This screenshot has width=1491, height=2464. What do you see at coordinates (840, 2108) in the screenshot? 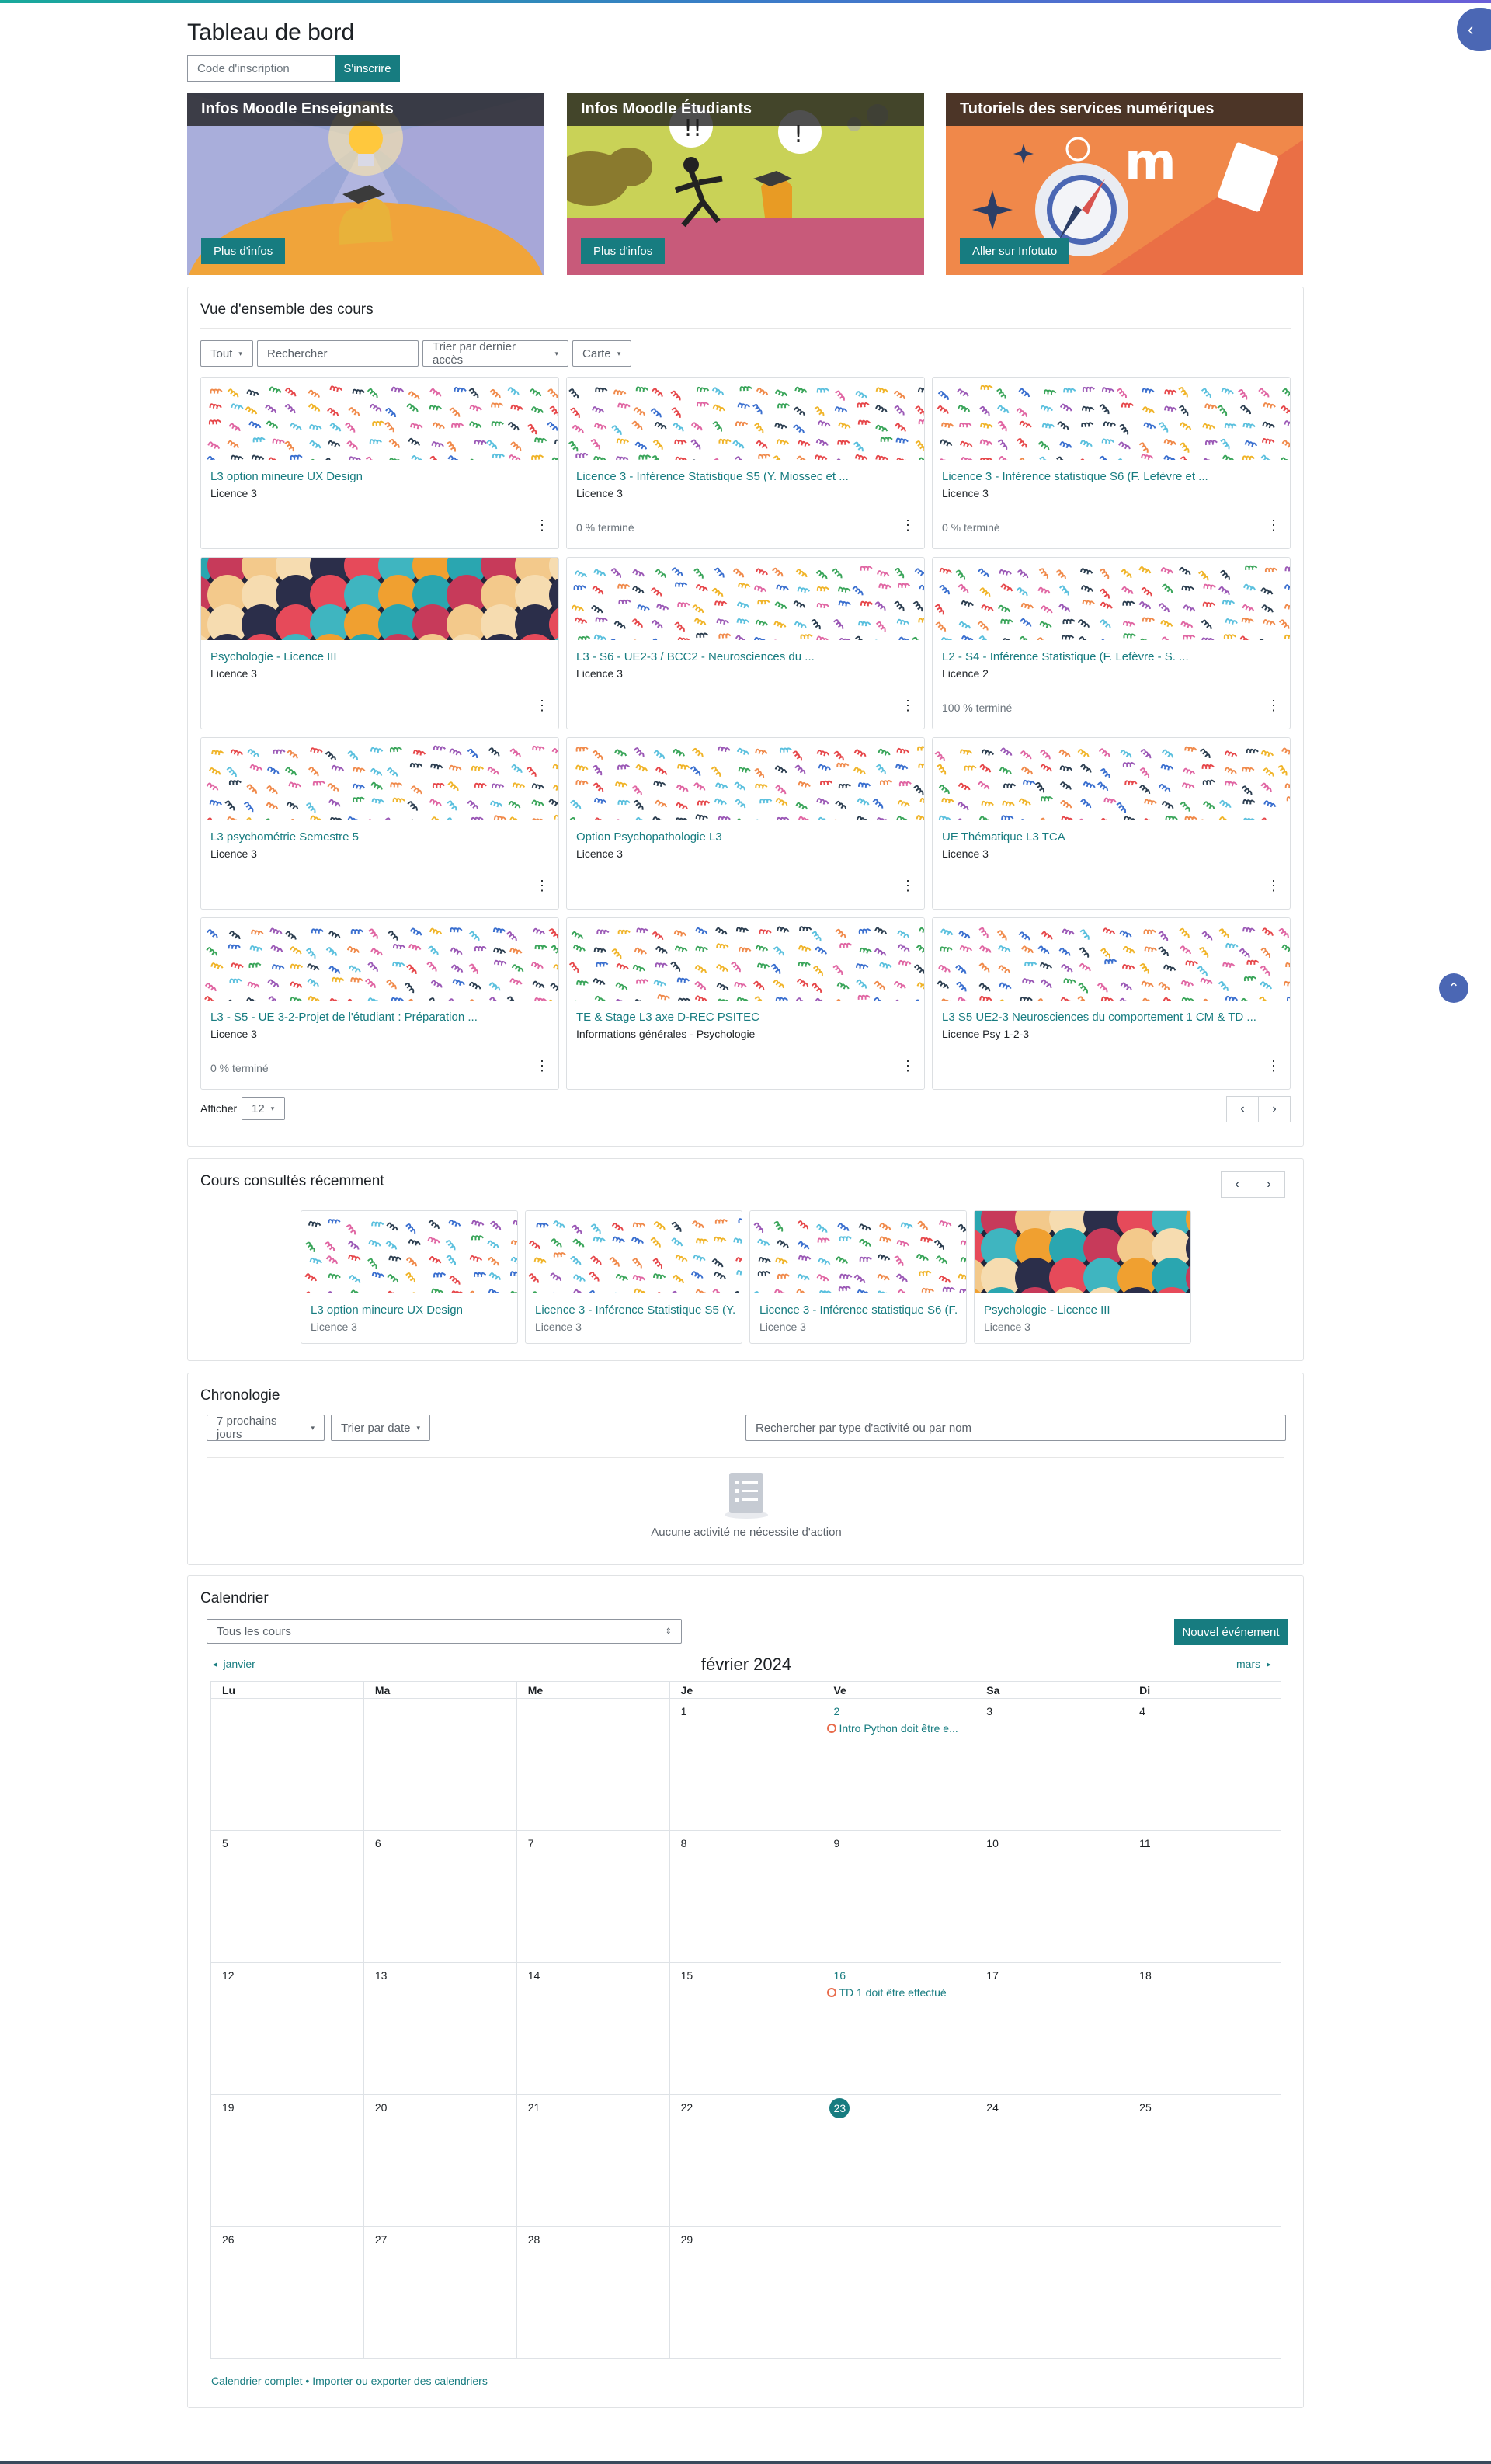
I see `today-day-number: 23` at bounding box center [840, 2108].